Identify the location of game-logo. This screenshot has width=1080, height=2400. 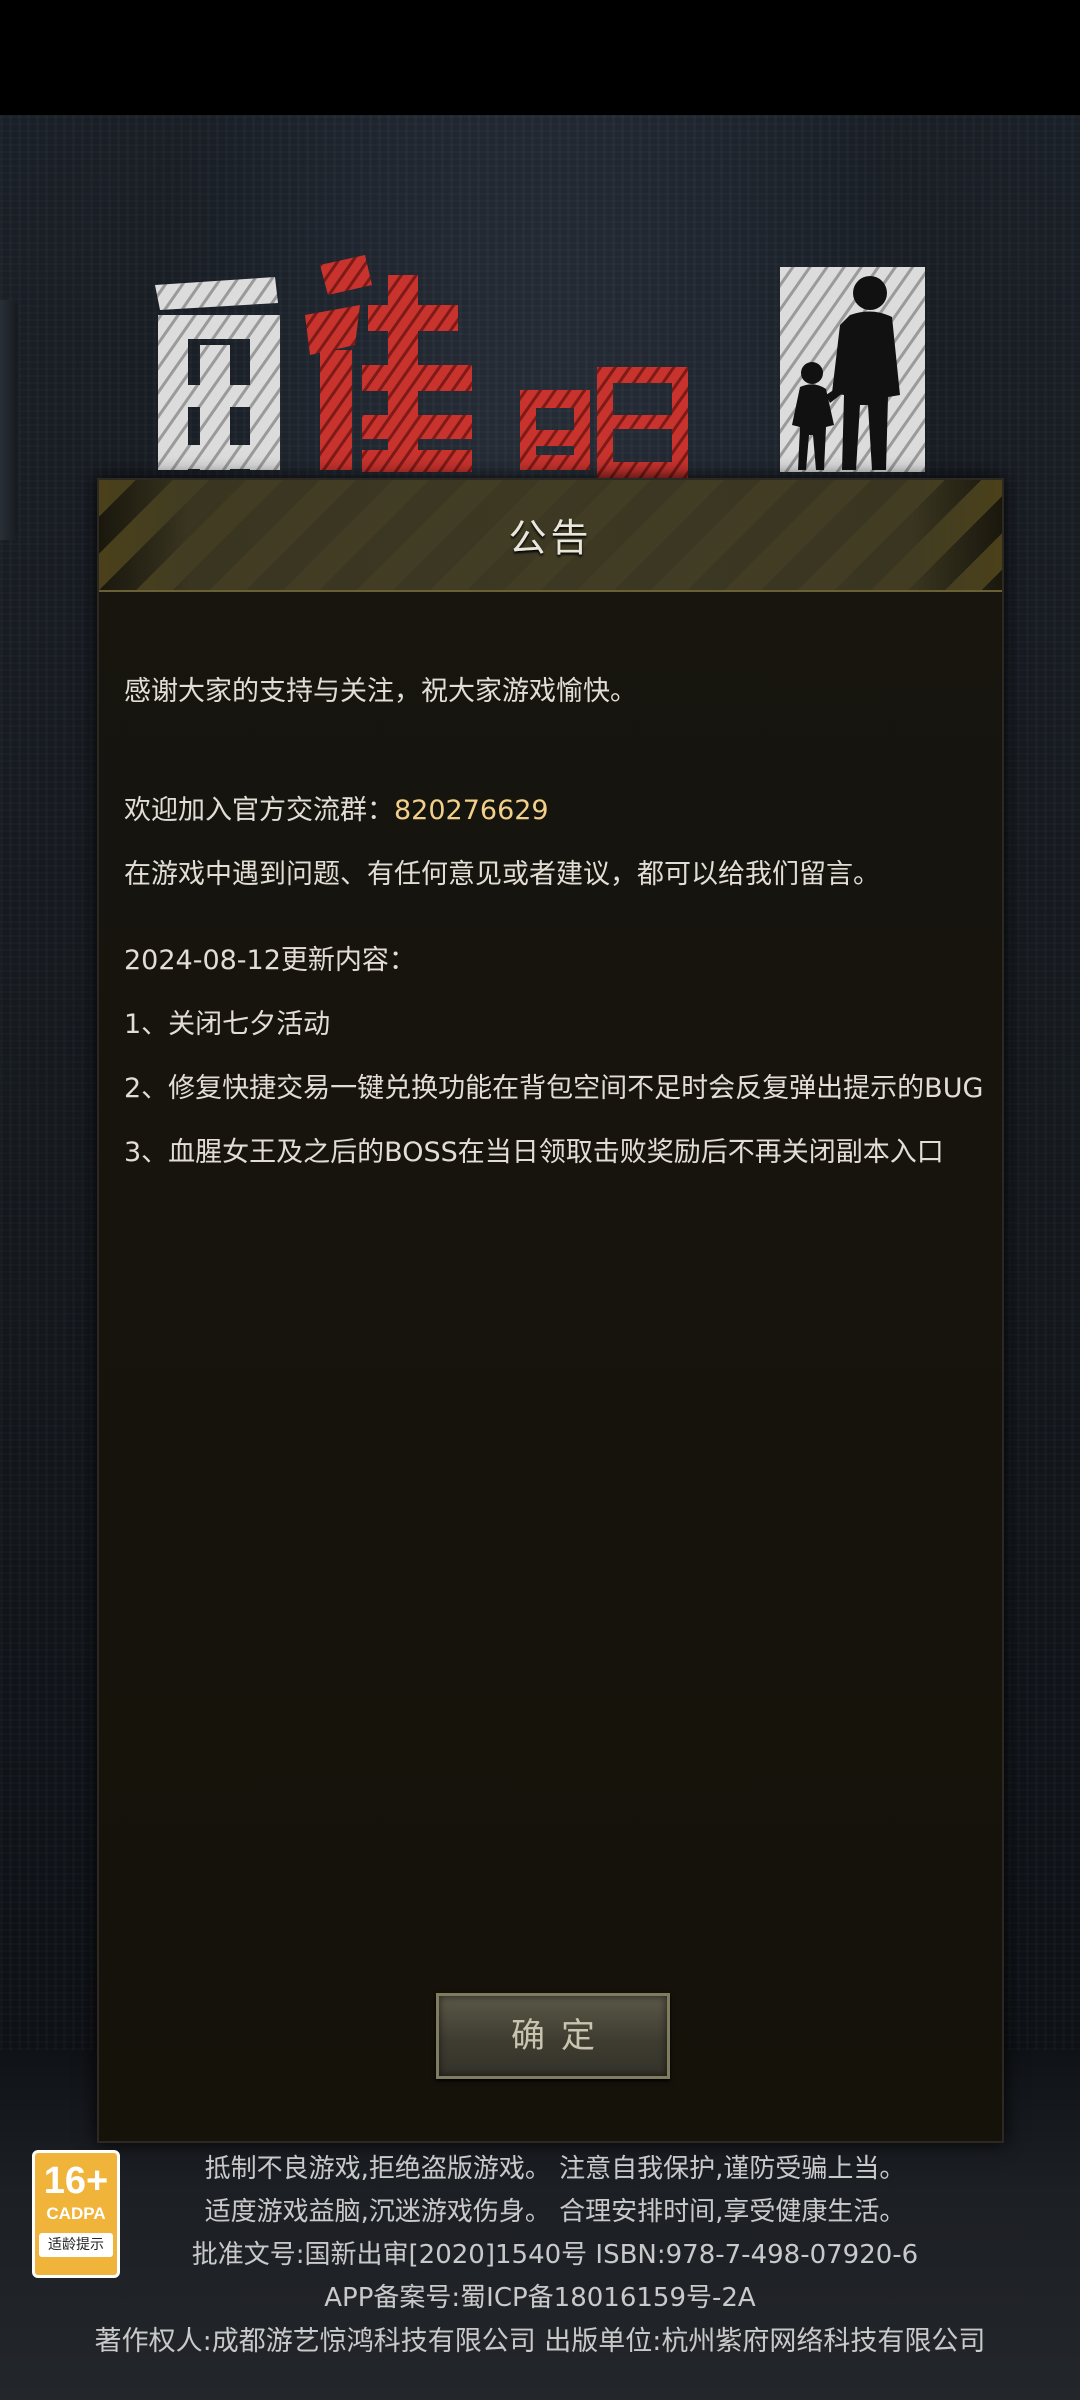
(540, 366).